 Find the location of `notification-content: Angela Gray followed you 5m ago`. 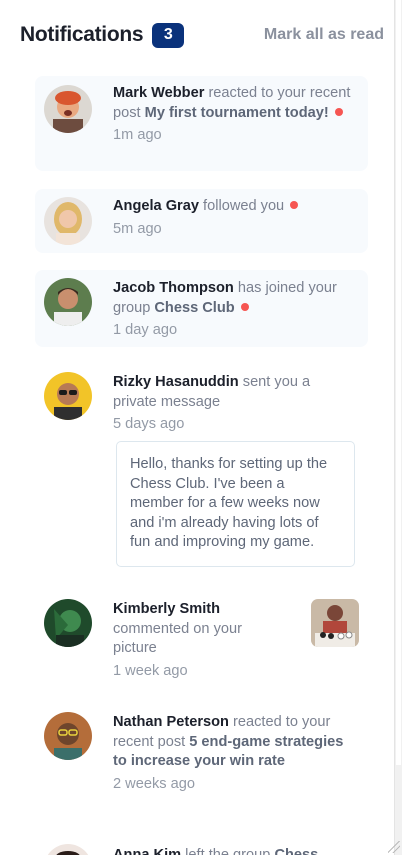

notification-content: Angela Gray followed you 5m ago is located at coordinates (233, 218).